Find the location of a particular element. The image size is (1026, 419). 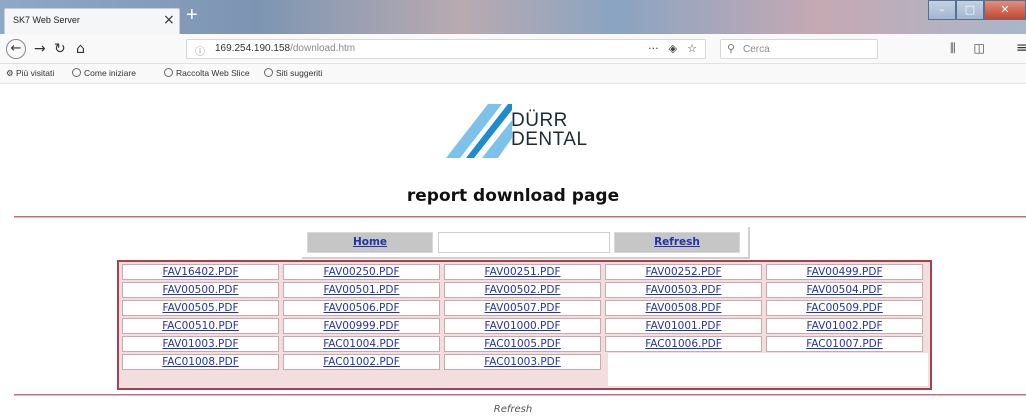

file-link: FAC01005.PDF is located at coordinates (522, 344).